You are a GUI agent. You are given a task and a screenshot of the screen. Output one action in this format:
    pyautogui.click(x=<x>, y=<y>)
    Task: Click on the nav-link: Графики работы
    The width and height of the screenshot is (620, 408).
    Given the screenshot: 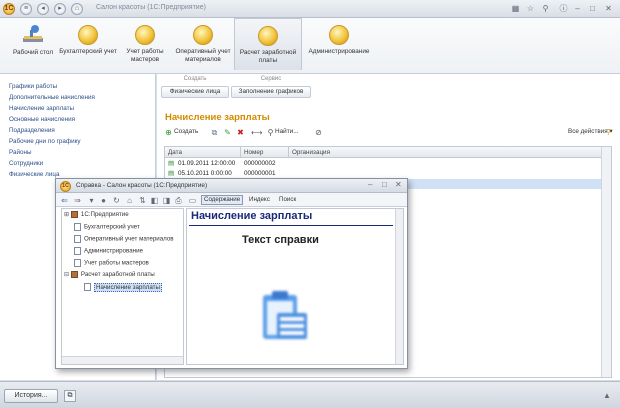 What is the action you would take?
    pyautogui.click(x=33, y=86)
    